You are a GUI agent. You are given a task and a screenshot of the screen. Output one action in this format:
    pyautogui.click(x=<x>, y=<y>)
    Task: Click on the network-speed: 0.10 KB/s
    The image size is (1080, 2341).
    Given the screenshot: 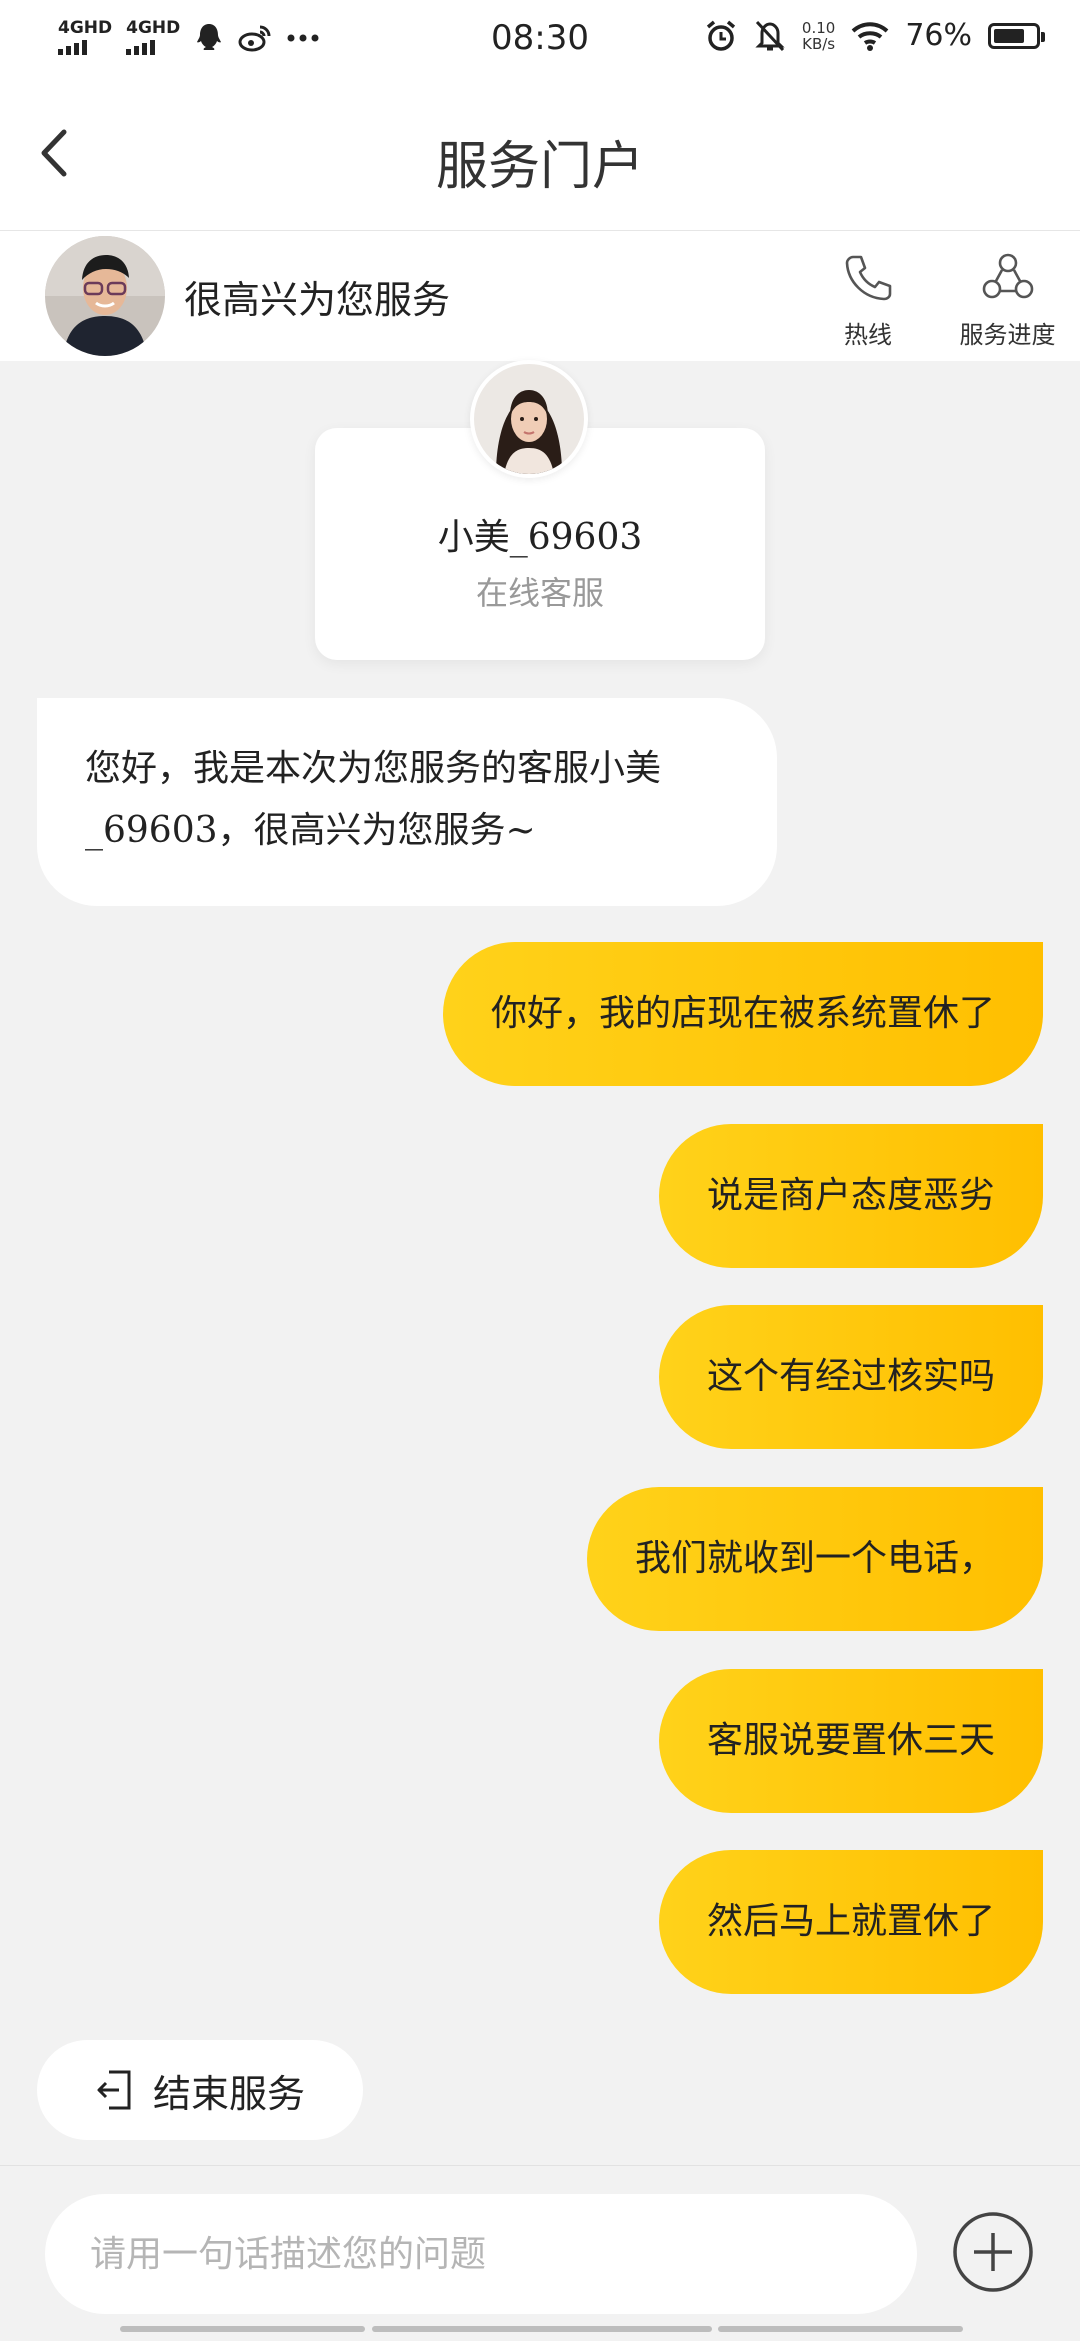 What is the action you would take?
    pyautogui.click(x=818, y=36)
    